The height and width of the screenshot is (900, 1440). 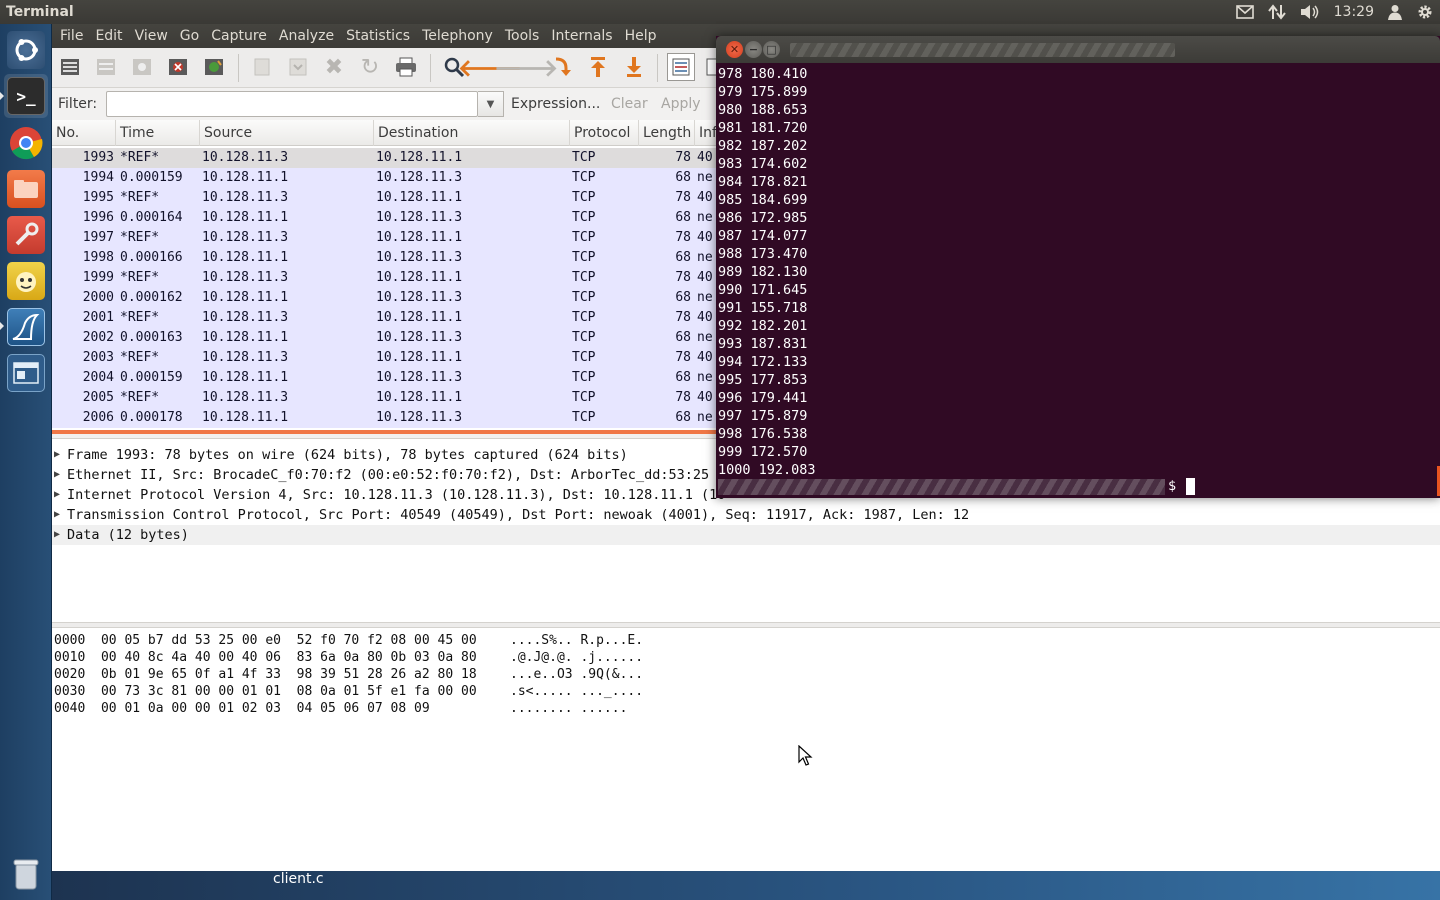 I want to click on terminal-titlebar: ✕ − □, so click(x=1078, y=49).